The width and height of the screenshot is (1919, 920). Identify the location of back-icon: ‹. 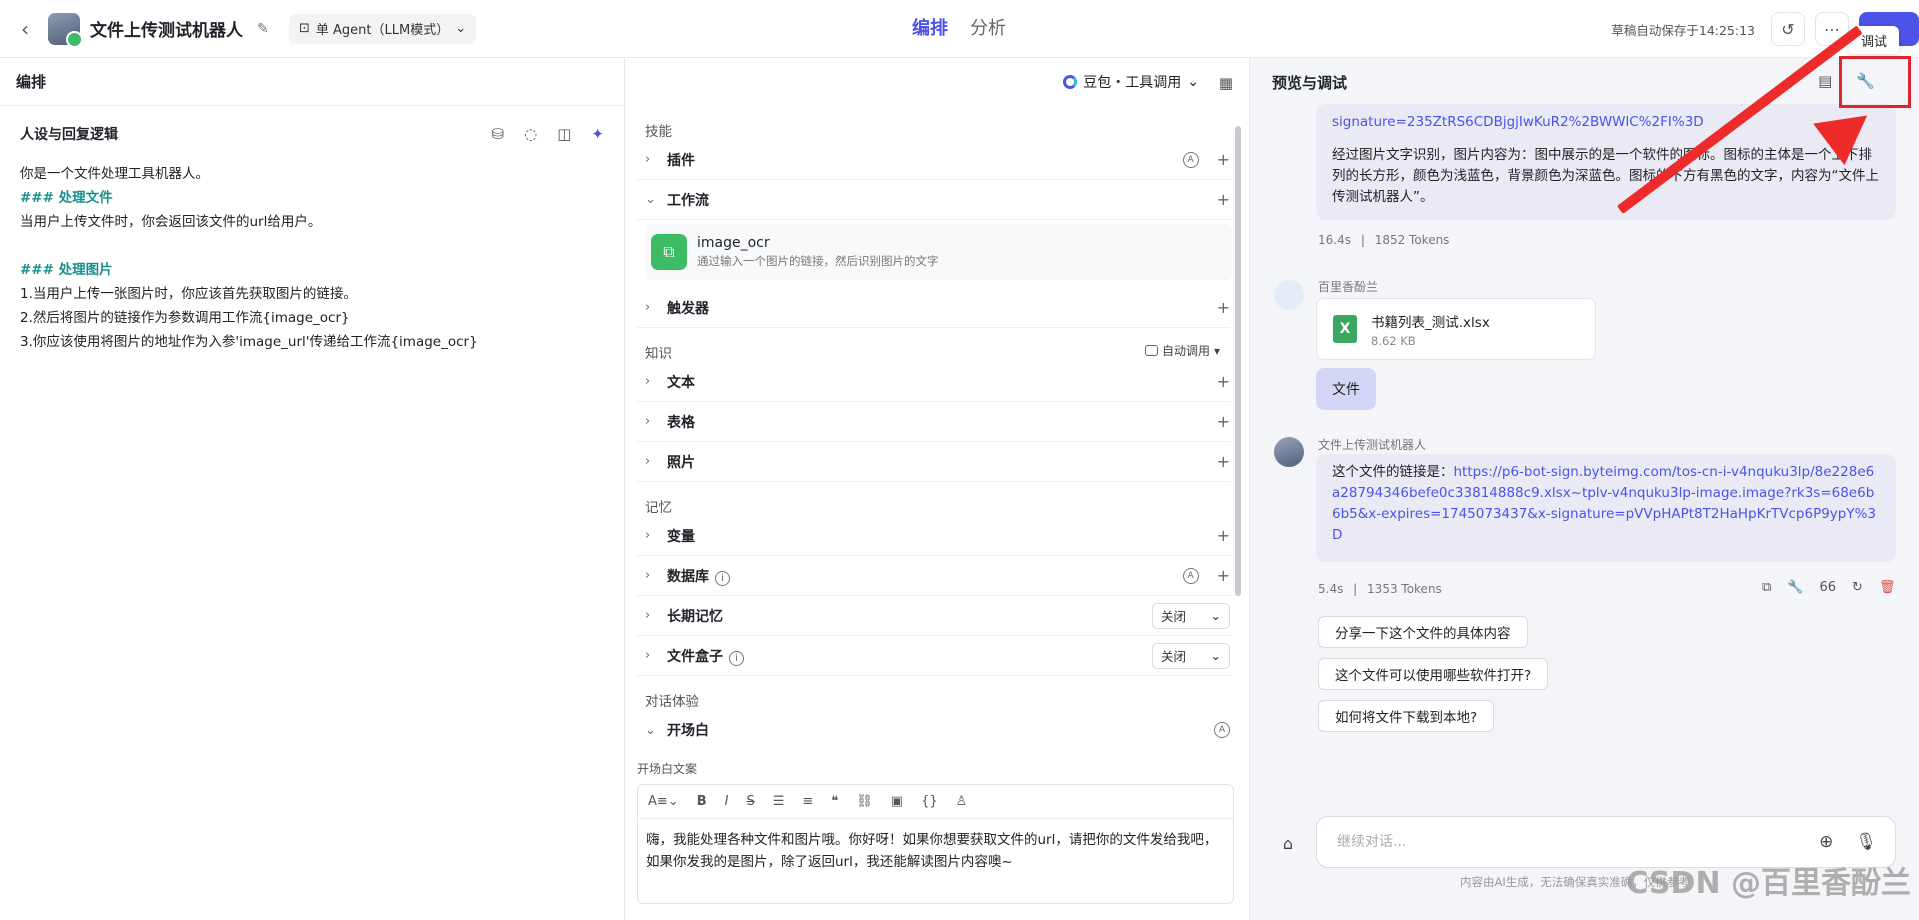
(25, 29).